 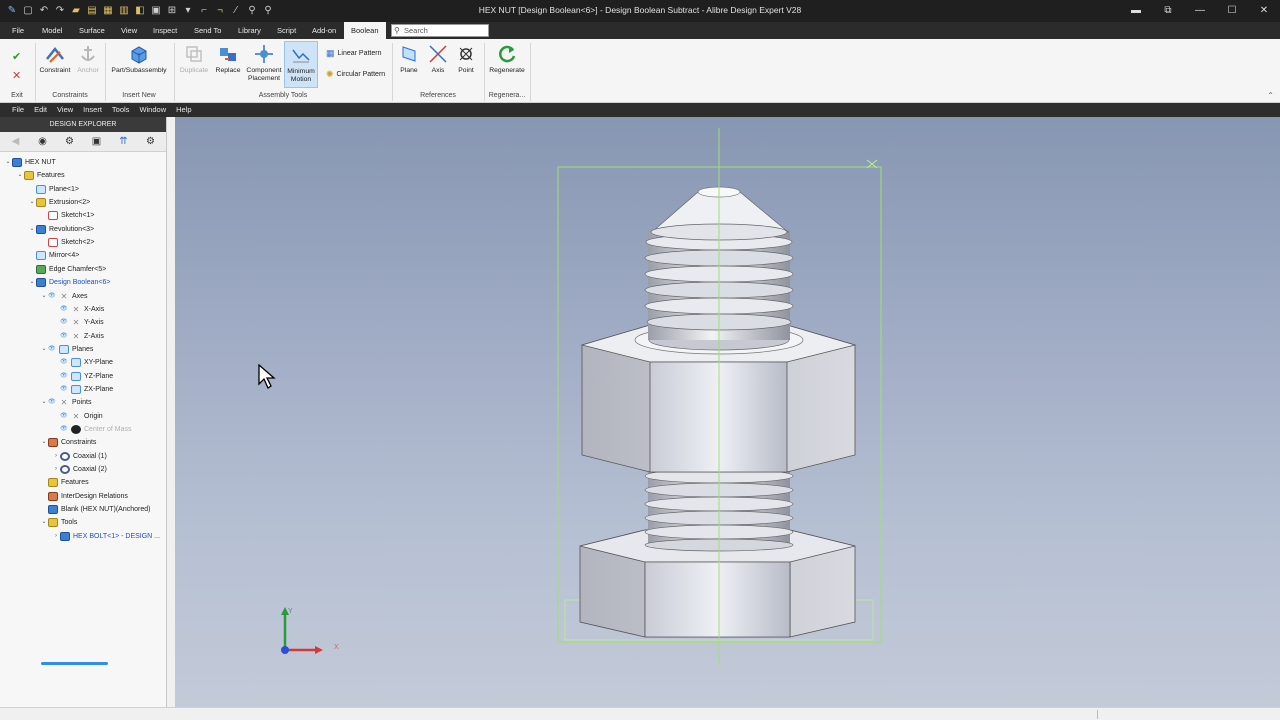 I want to click on tree-node: ⌄ Extrusion<2>, so click(x=59, y=202).